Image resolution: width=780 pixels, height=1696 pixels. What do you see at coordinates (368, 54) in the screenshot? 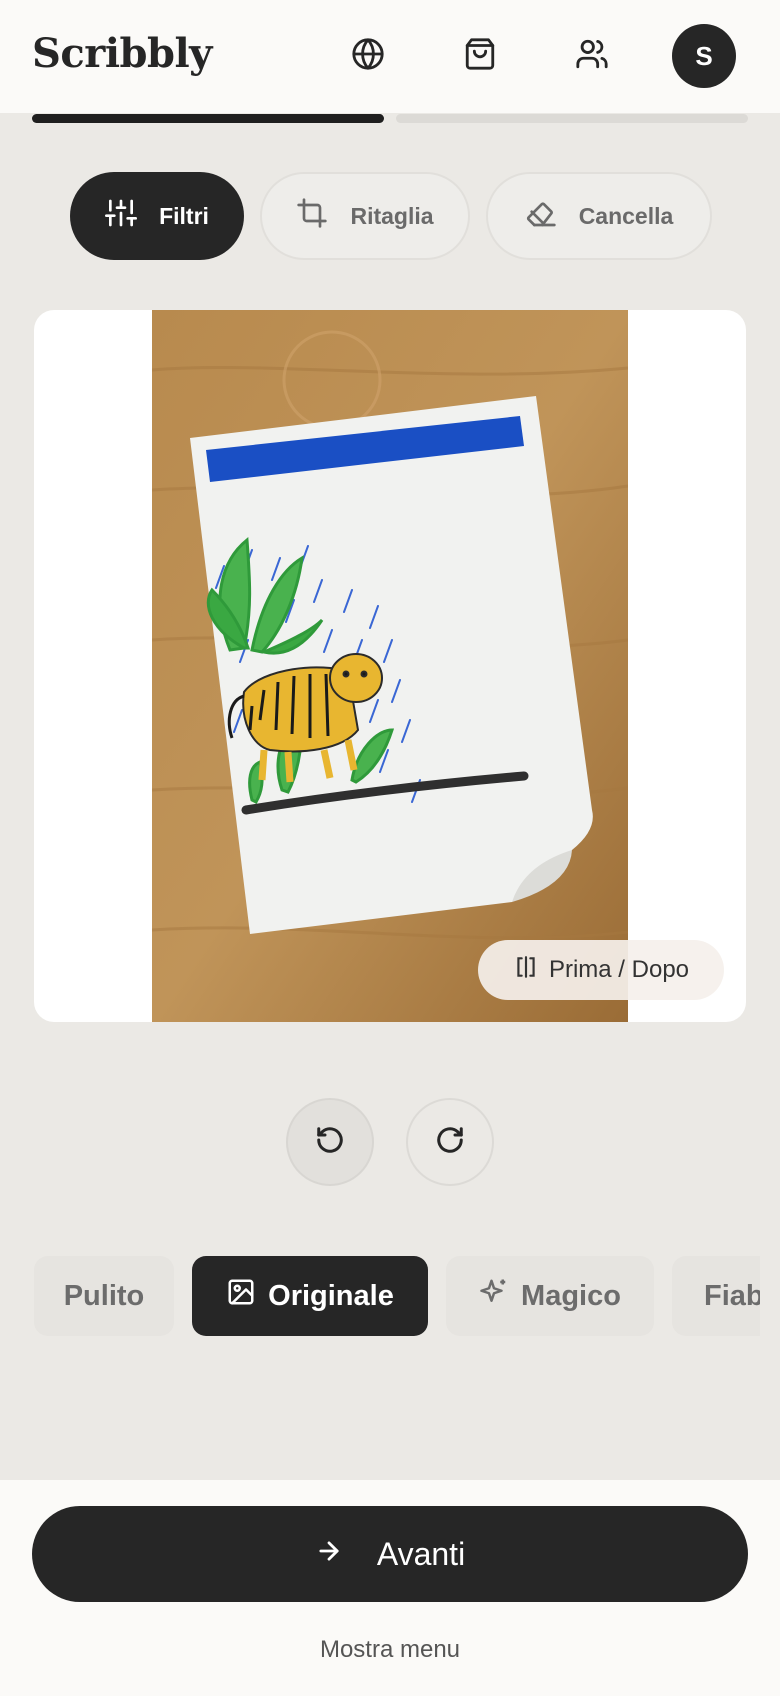
I see `globe-icon` at bounding box center [368, 54].